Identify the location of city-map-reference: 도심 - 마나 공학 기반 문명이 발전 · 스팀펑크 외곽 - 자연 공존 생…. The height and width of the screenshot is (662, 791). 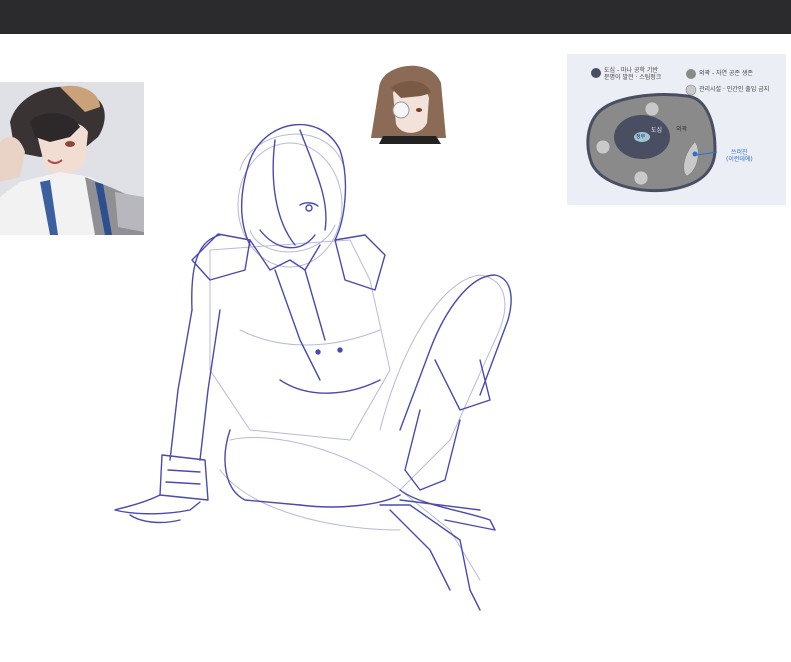
(676, 129).